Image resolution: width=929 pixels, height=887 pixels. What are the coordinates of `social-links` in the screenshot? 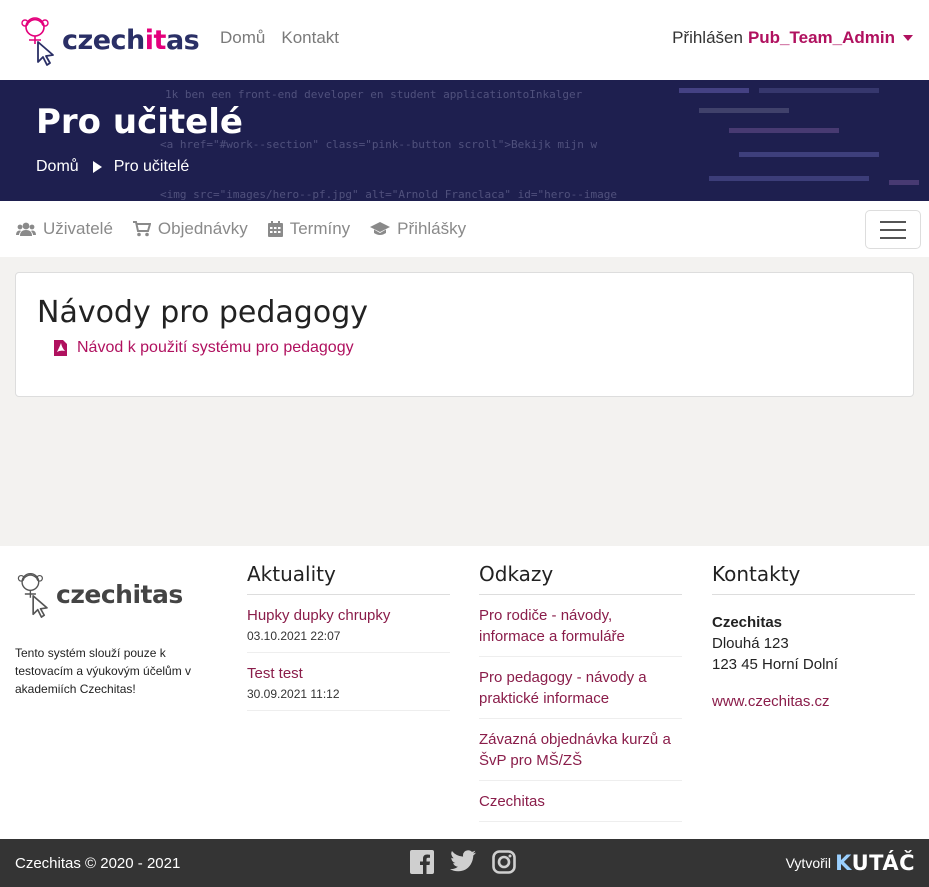 It's located at (463, 864).